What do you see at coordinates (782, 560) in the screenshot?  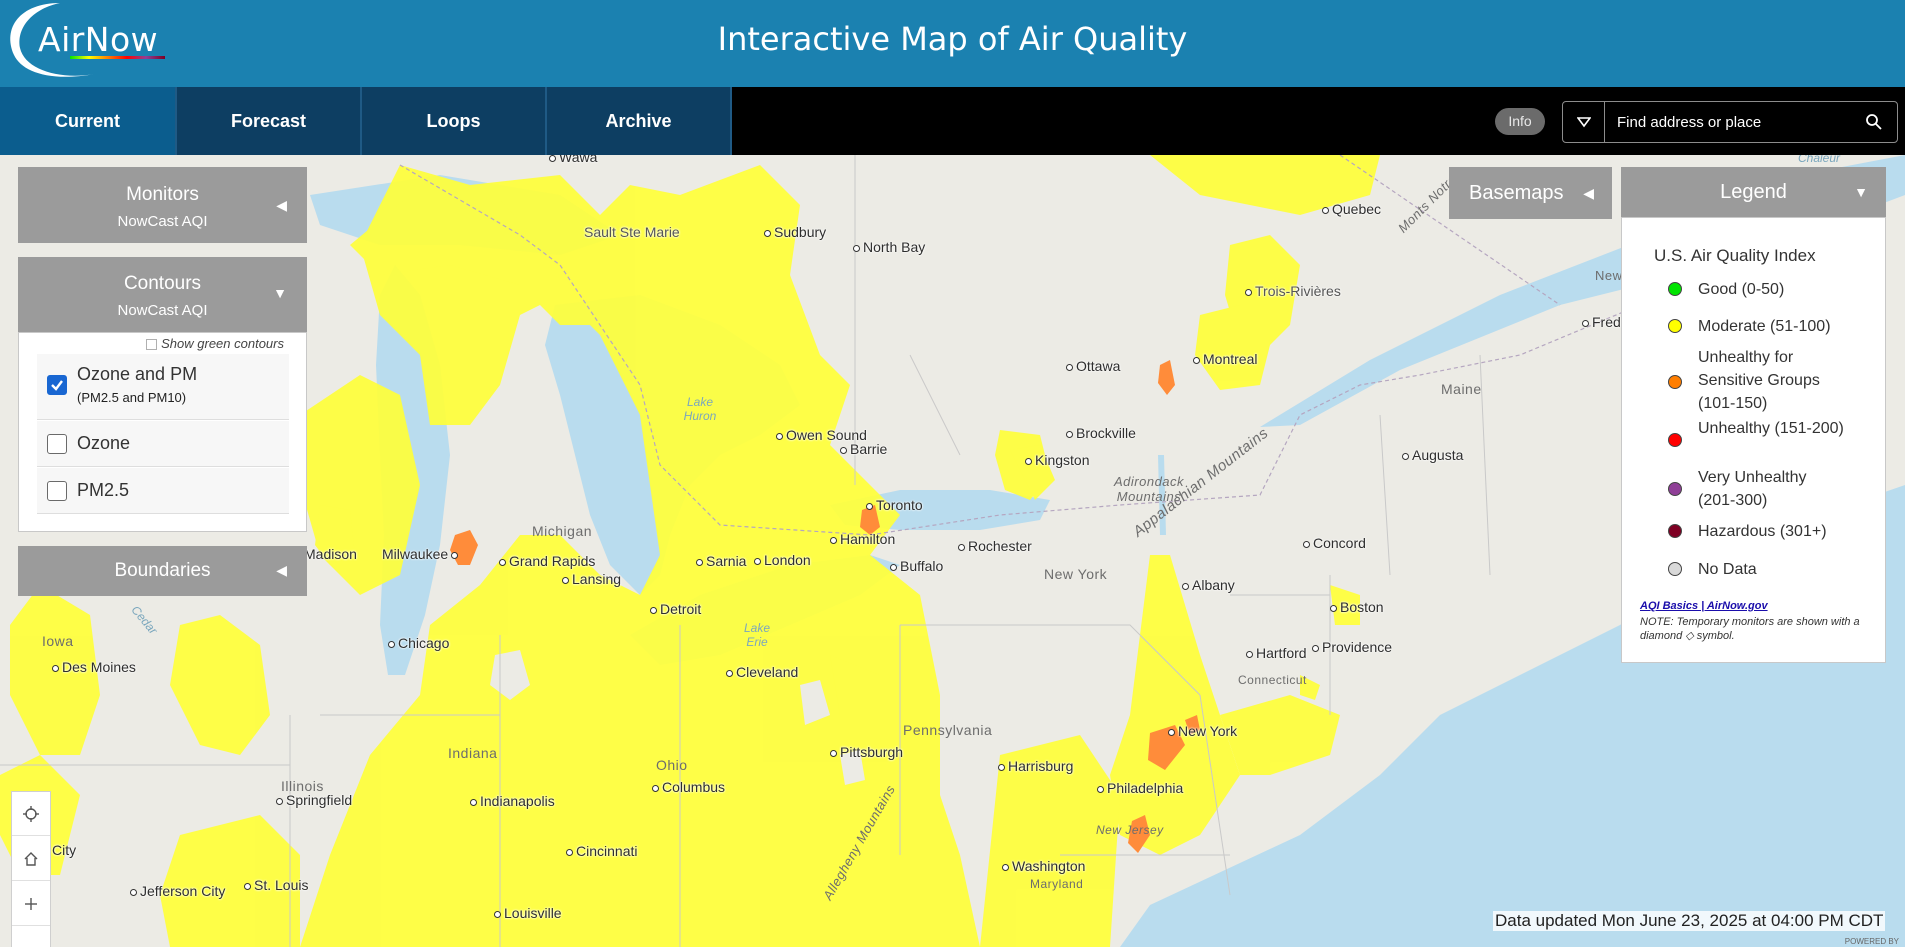 I see `city-label: London` at bounding box center [782, 560].